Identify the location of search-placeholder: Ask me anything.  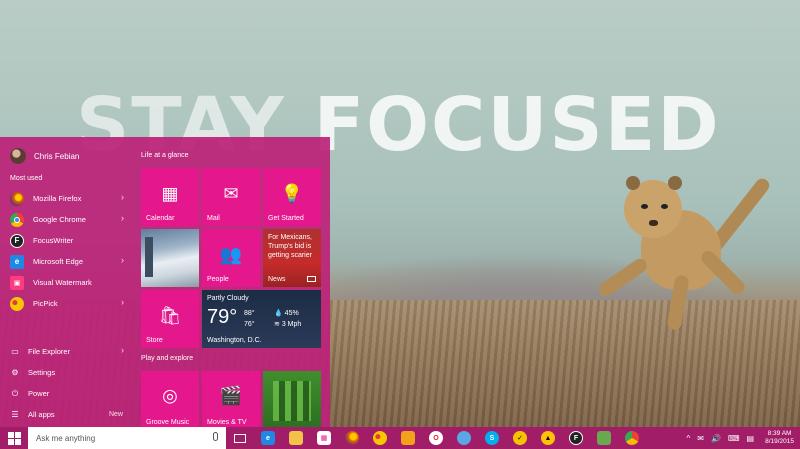
(66, 438).